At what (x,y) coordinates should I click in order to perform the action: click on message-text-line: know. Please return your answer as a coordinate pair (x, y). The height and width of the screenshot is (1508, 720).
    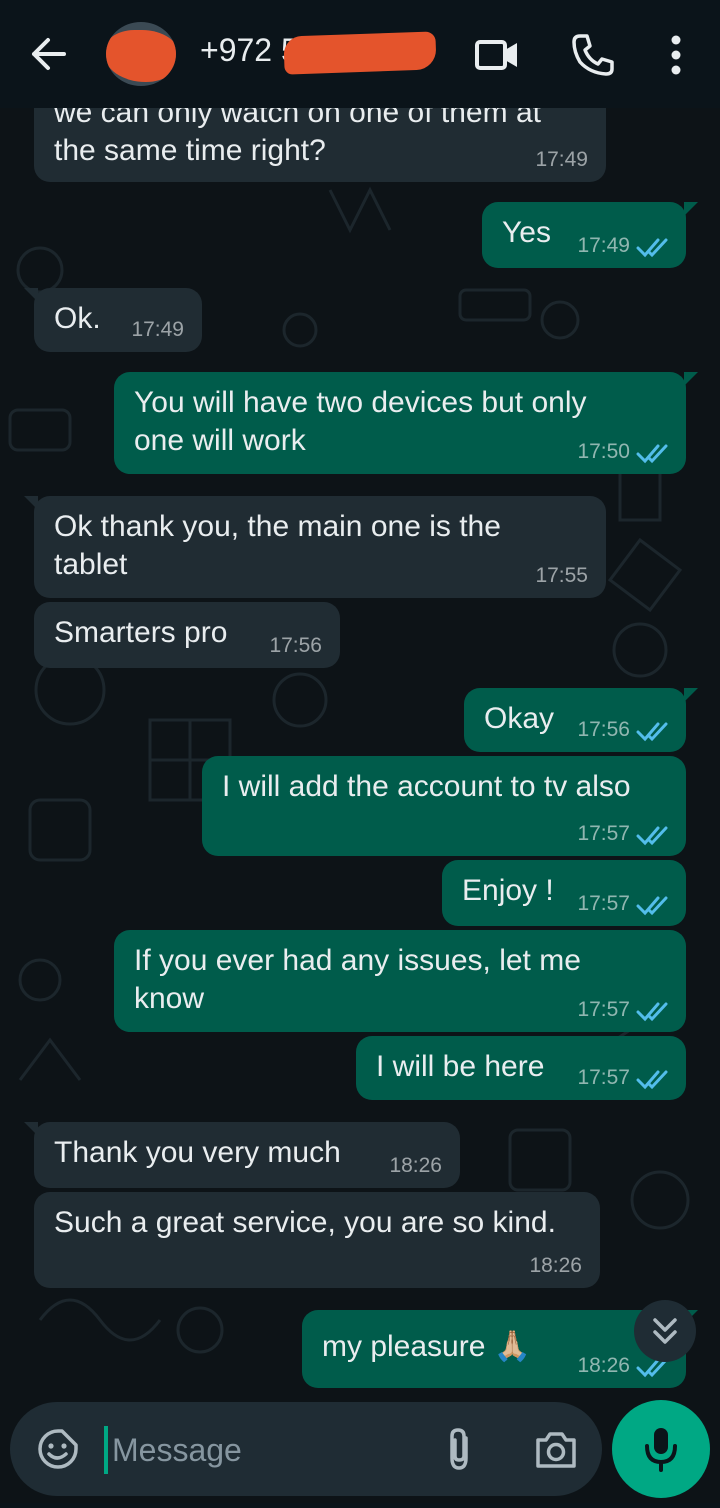
    Looking at the image, I should click on (169, 998).